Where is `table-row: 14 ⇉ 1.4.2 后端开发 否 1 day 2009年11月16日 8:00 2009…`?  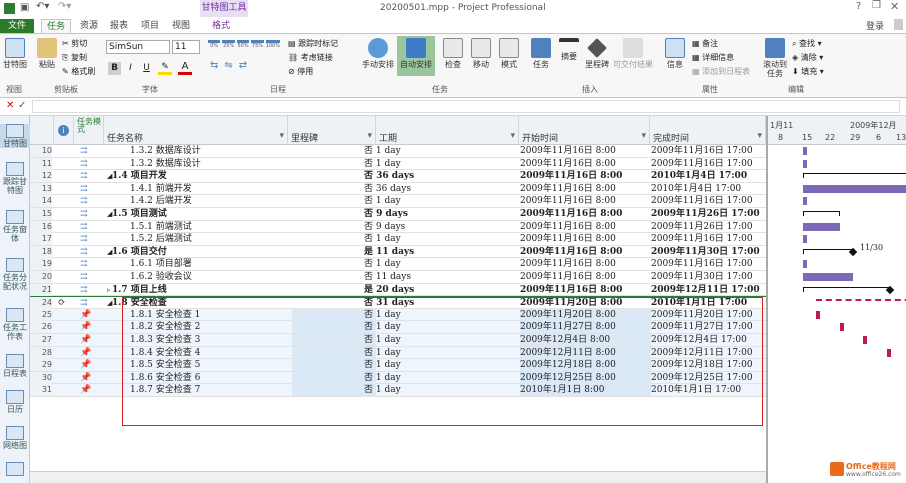
table-row: 14 ⇉ 1.4.2 后端开发 否 1 day 2009年11月16日 8:00 2009… is located at coordinates (398, 201).